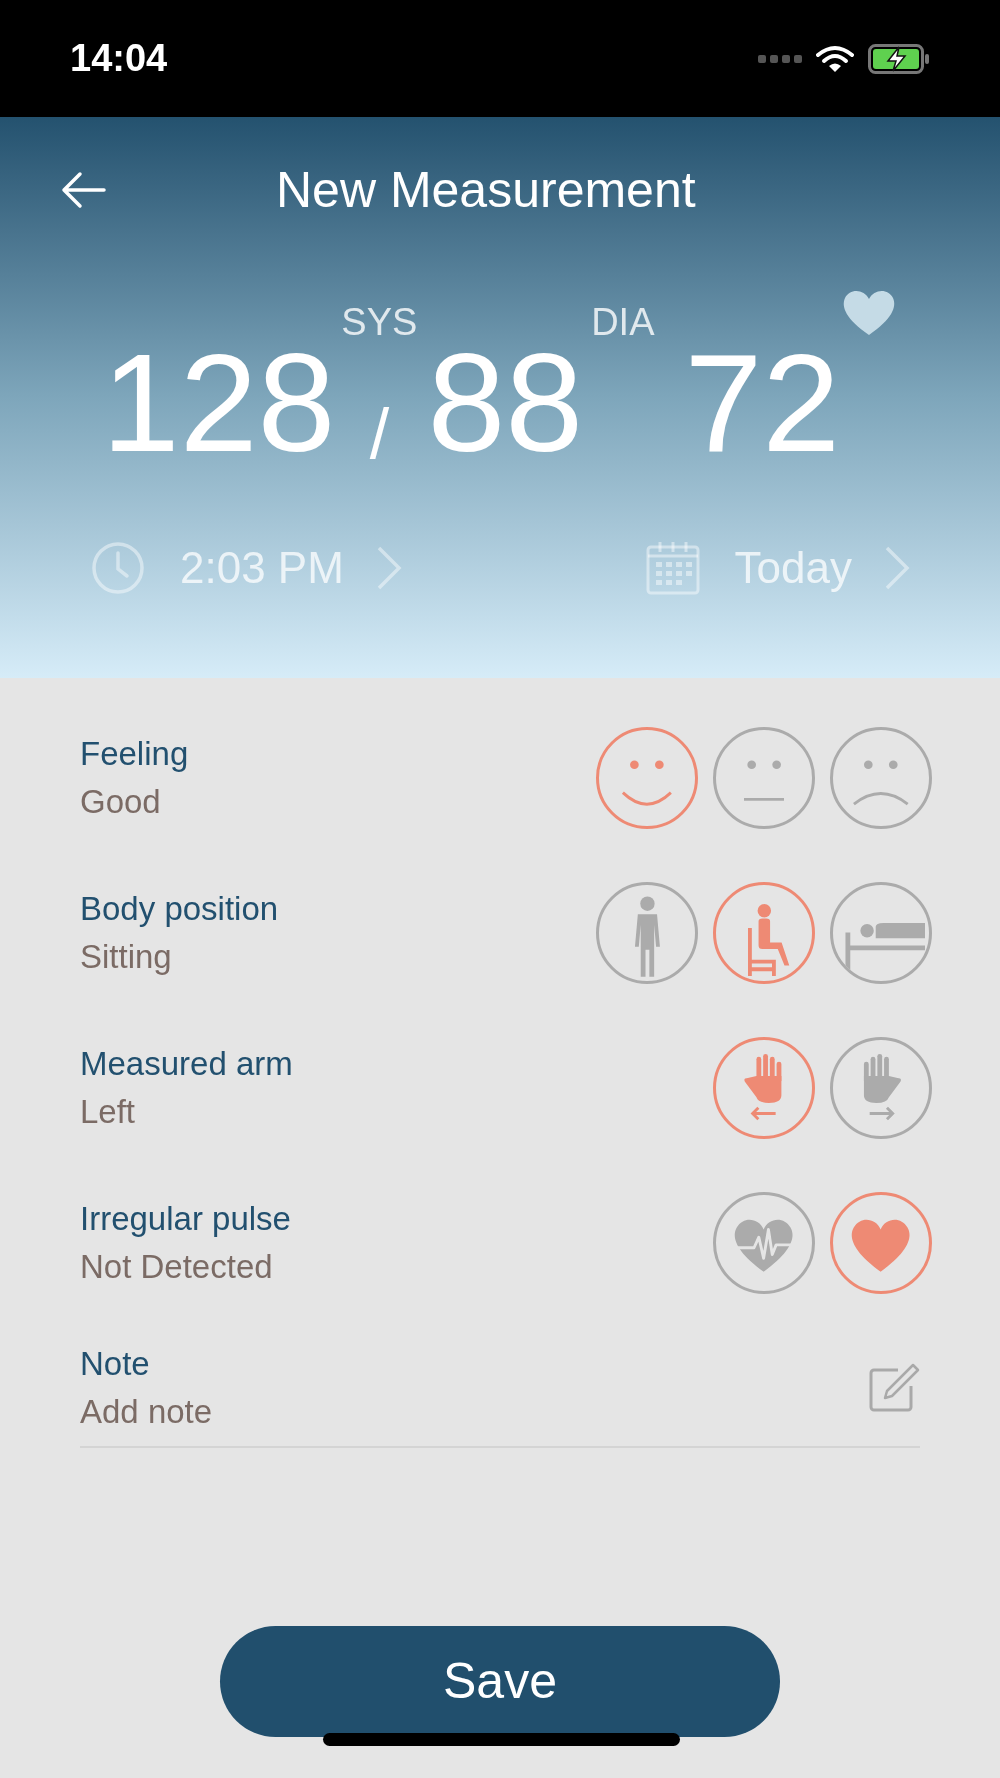 This screenshot has height=1778, width=1000. What do you see at coordinates (177, 1266) in the screenshot?
I see `field-value: Not Detected` at bounding box center [177, 1266].